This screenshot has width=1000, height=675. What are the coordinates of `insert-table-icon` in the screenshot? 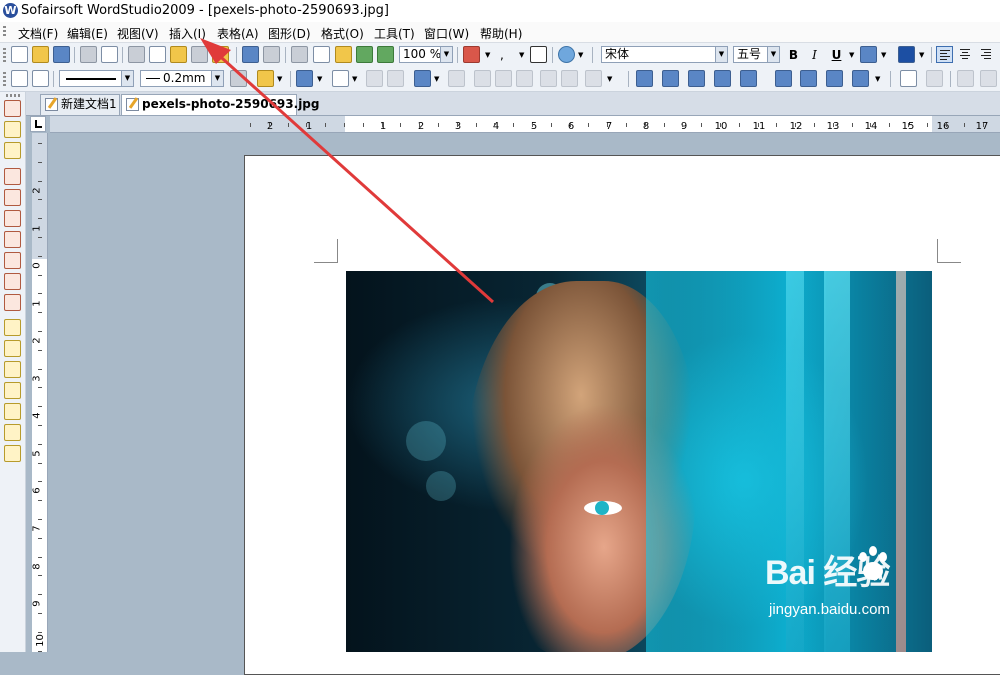 It's located at (422, 78).